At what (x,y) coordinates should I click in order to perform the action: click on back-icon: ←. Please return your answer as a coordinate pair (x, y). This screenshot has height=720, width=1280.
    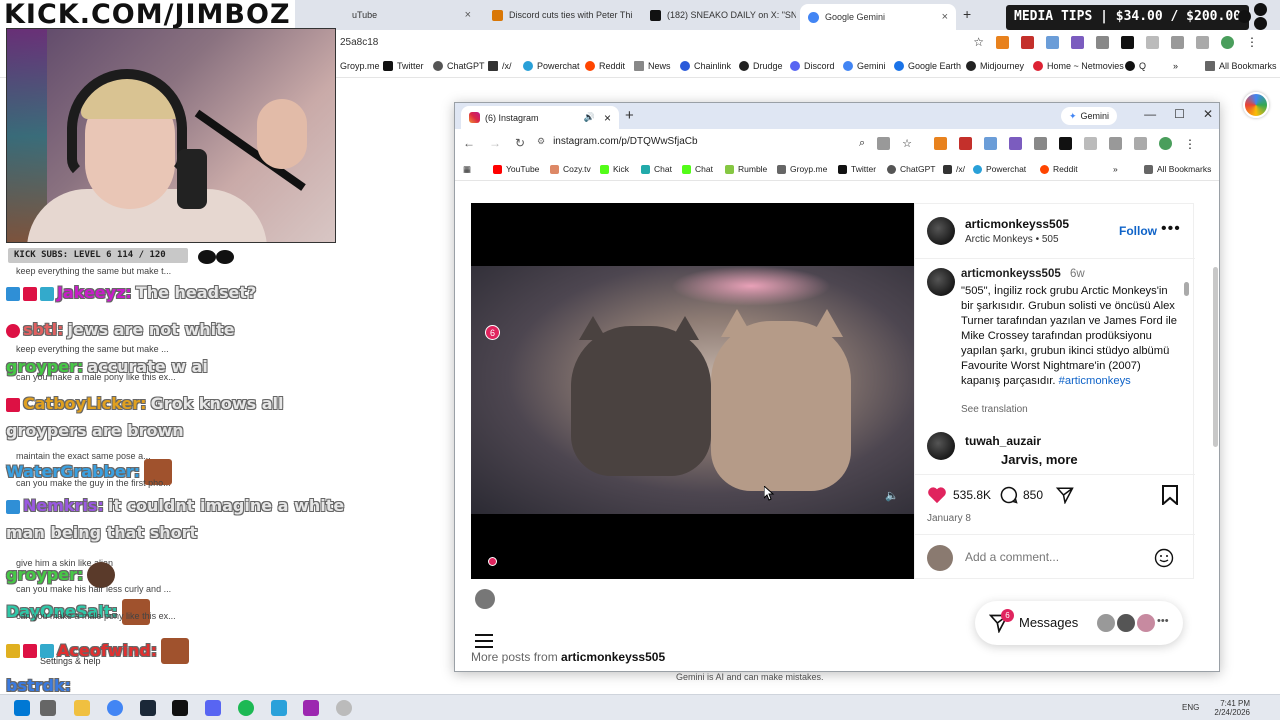
    Looking at the image, I should click on (469, 143).